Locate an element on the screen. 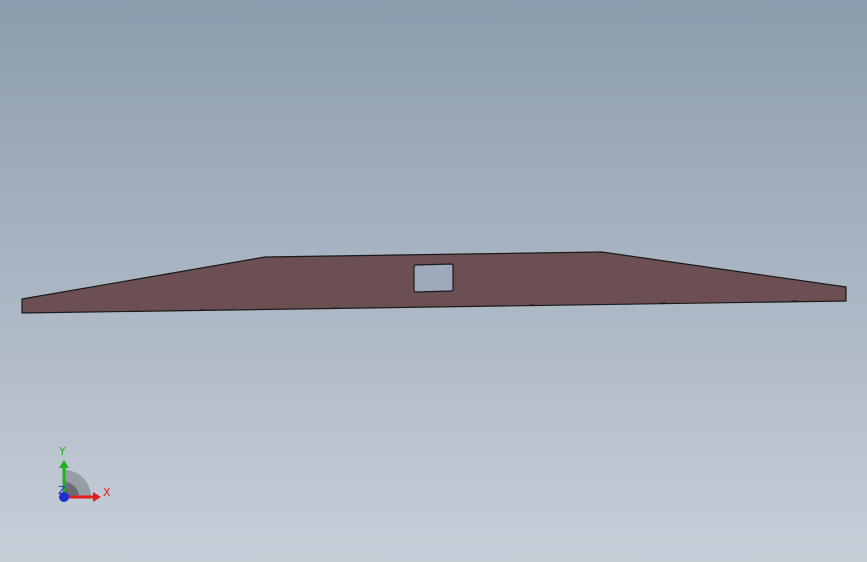 The width and height of the screenshot is (867, 562). x-axis-label: X is located at coordinates (107, 492).